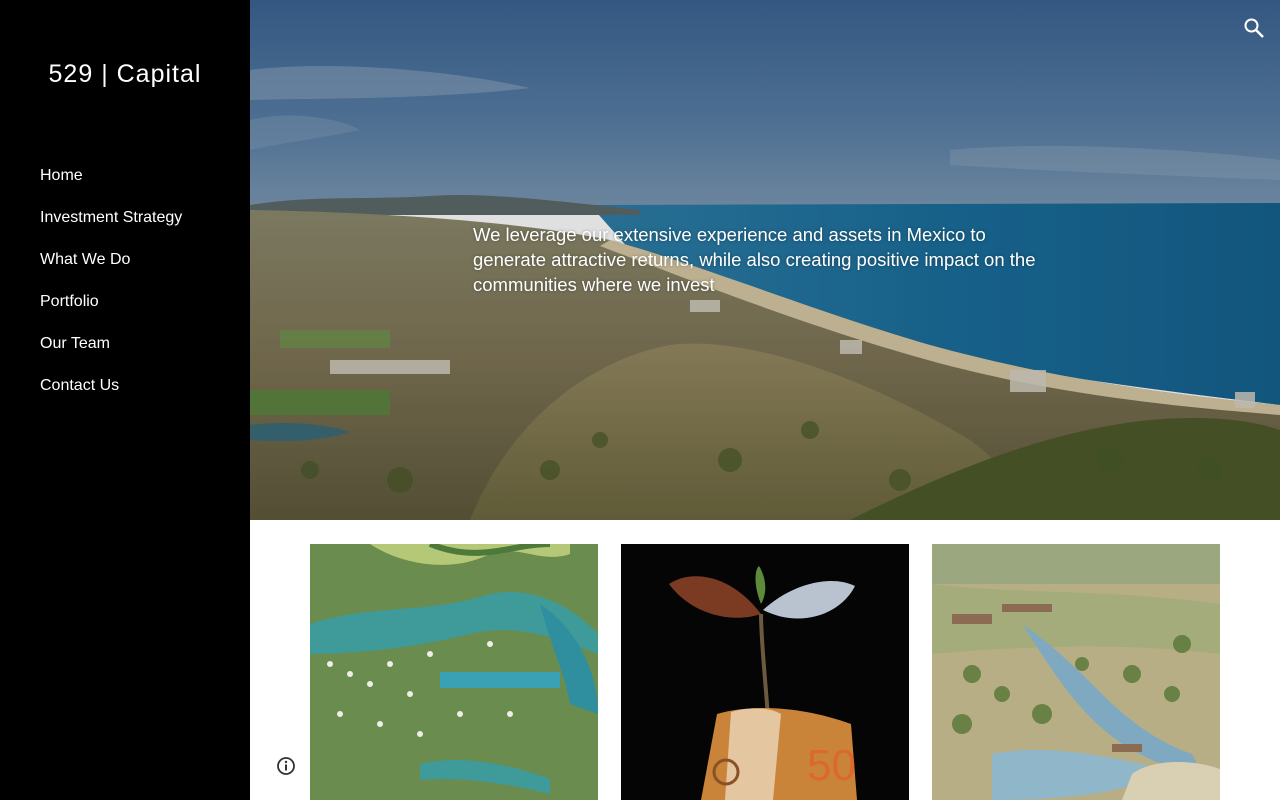 This screenshot has height=800, width=1280. I want to click on card-masterplan, so click(454, 672).